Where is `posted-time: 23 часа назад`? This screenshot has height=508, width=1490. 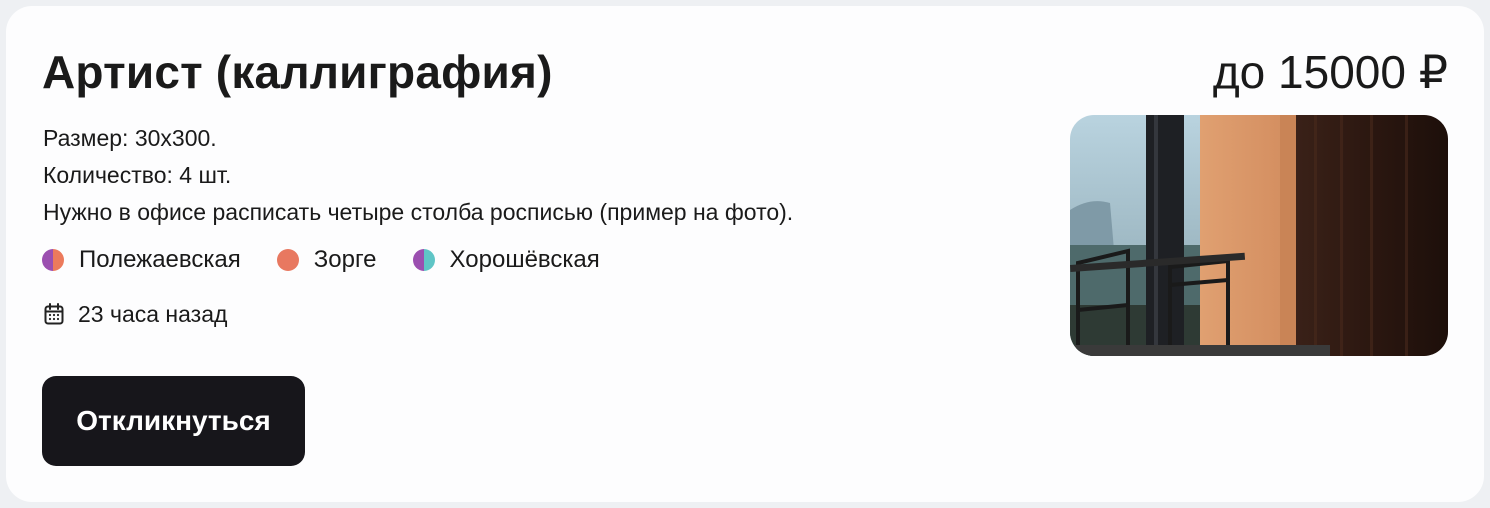 posted-time: 23 часа назад is located at coordinates (135, 314).